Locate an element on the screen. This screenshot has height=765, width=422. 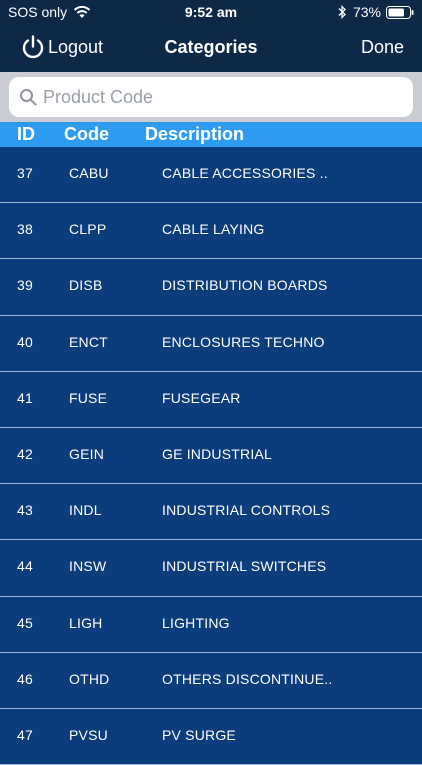
row-code: LIGH is located at coordinates (86, 622).